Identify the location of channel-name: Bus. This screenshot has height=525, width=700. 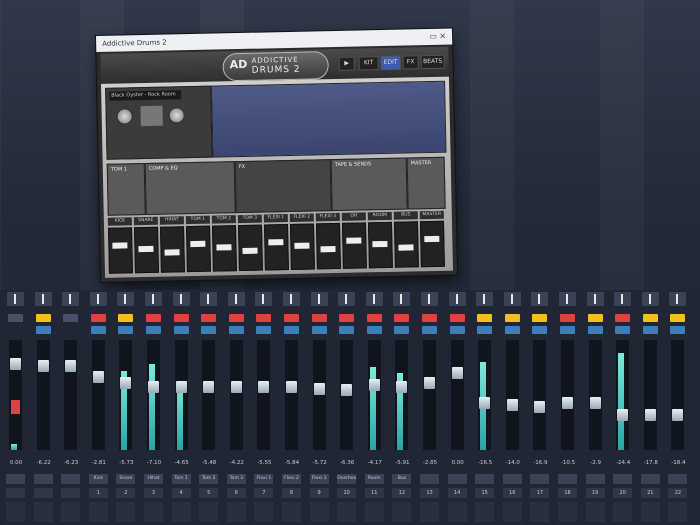
(402, 479).